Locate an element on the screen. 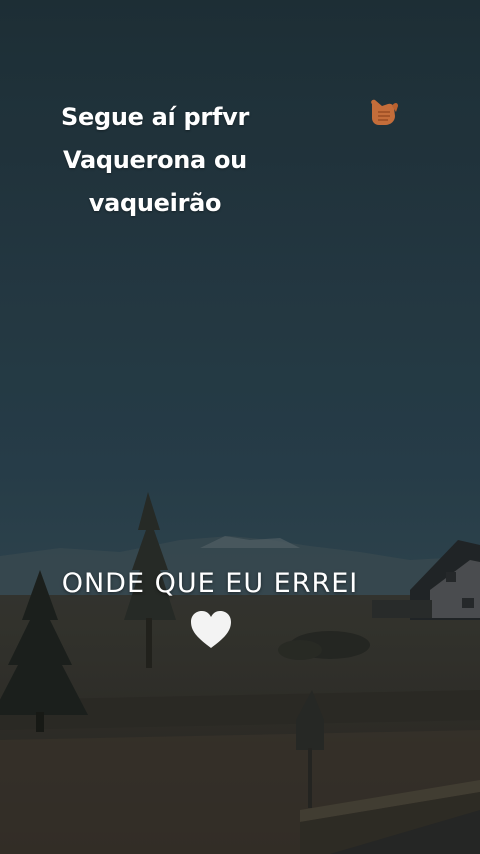 Image resolution: width=480 pixels, height=854 pixels. white-heart-icon is located at coordinates (211, 629).